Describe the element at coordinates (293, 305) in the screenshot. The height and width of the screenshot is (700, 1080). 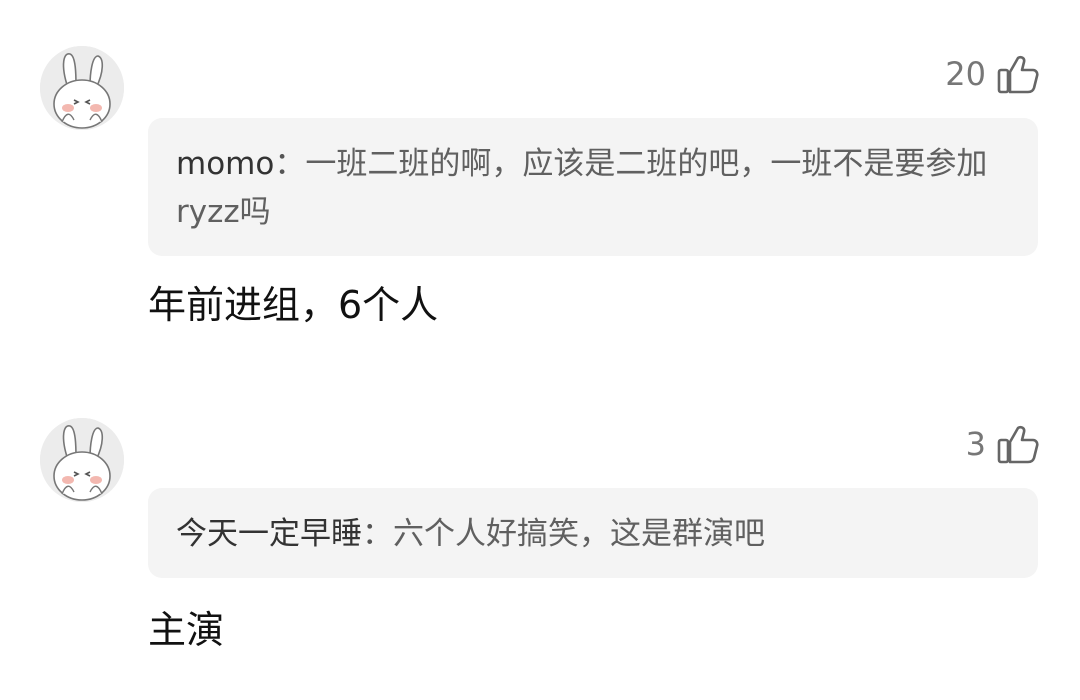
I see `reply-text: 年前进组，6个人` at that location.